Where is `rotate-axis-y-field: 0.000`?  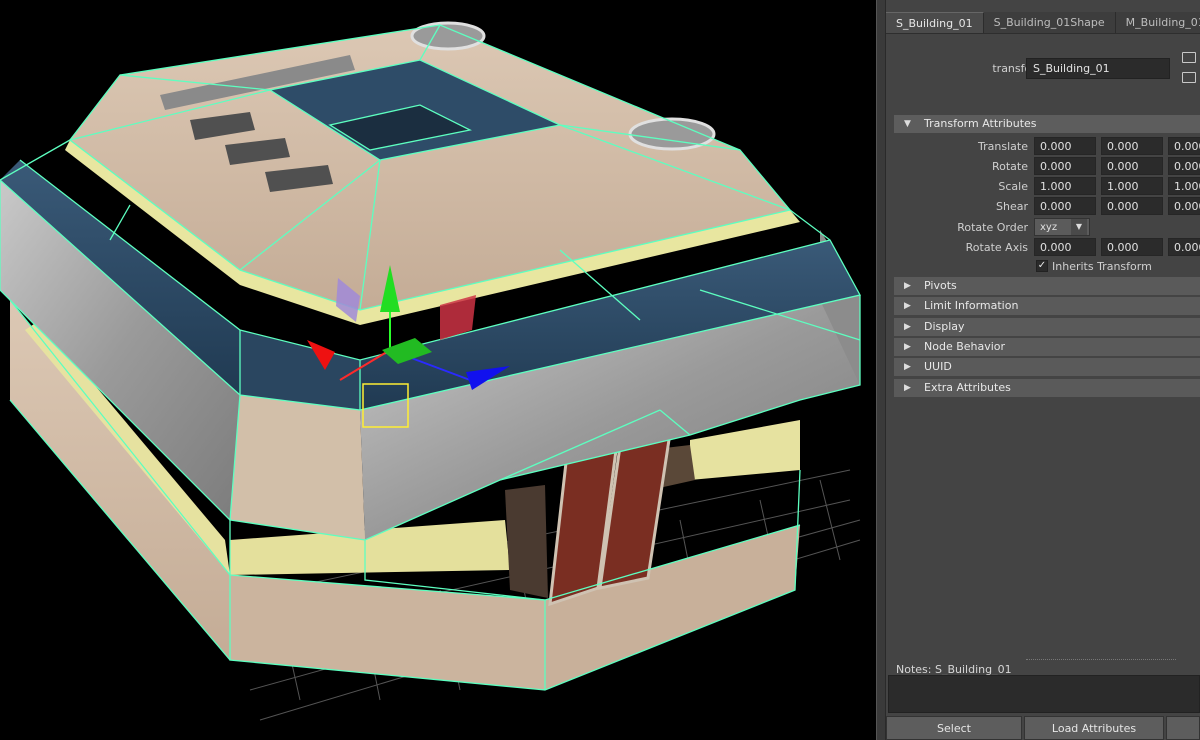
rotate-axis-y-field: 0.000 is located at coordinates (1132, 247).